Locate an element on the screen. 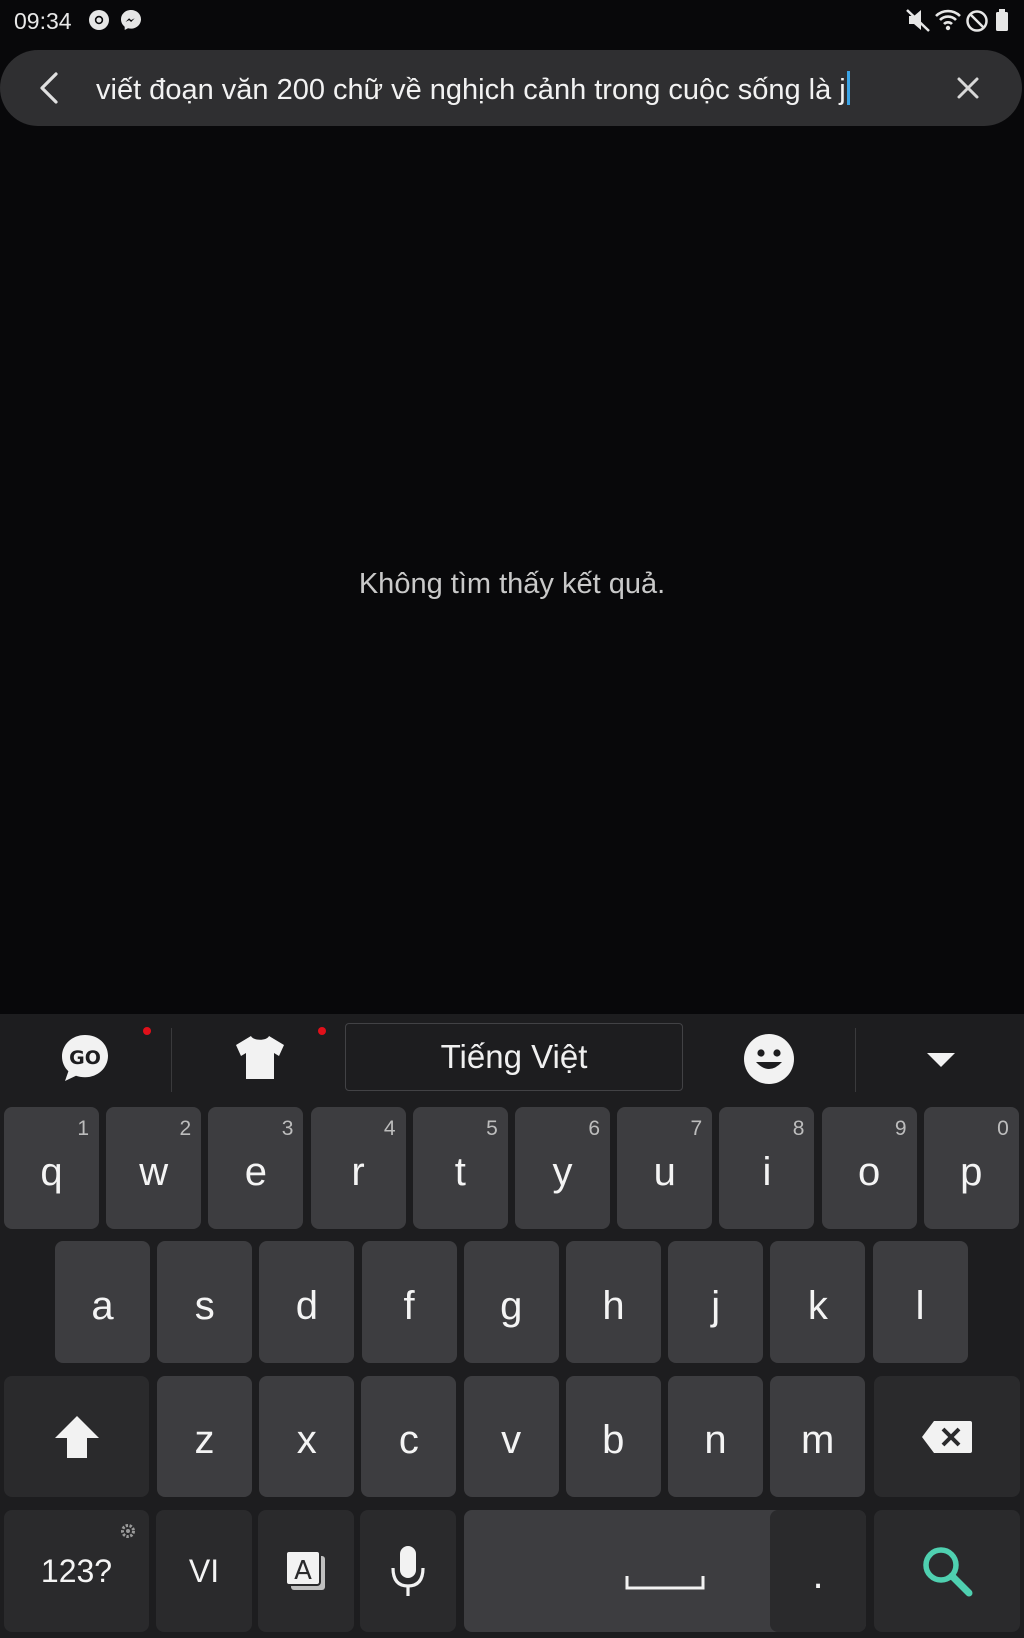 The width and height of the screenshot is (1024, 1638). key-z: z is located at coordinates (204, 1436).